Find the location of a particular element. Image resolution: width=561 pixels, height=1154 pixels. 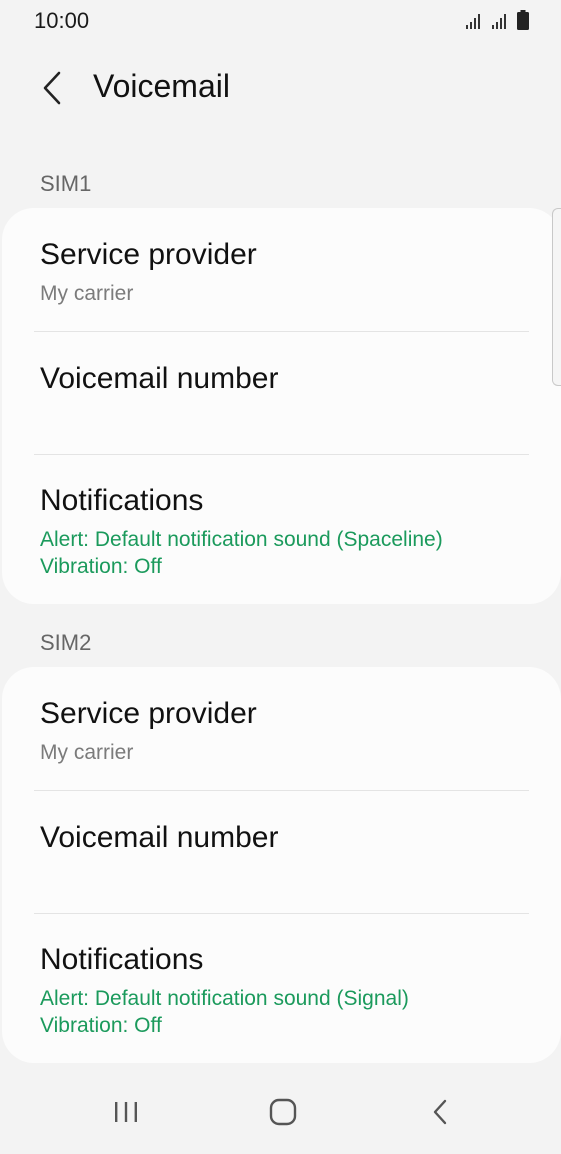

section-label-sim2: SIM2 is located at coordinates (66, 642).